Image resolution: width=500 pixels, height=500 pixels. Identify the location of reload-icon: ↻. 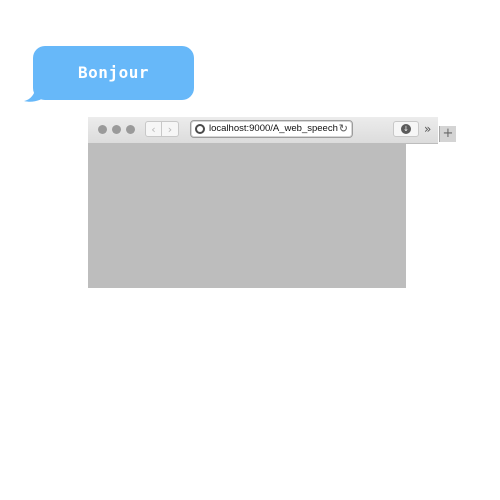
(343, 129).